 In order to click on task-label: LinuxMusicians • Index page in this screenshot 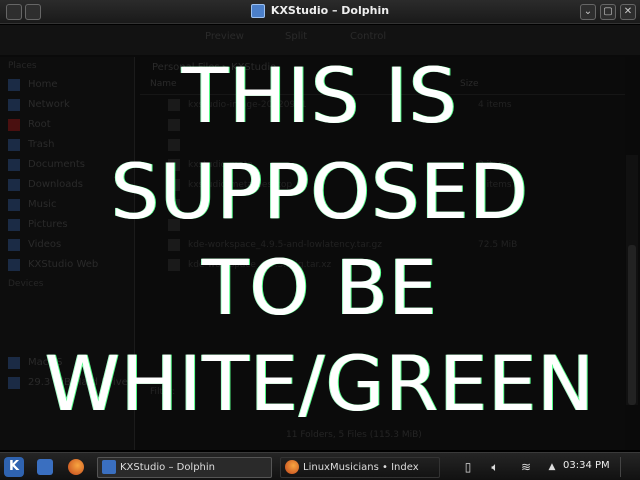, I will do `click(361, 467)`.